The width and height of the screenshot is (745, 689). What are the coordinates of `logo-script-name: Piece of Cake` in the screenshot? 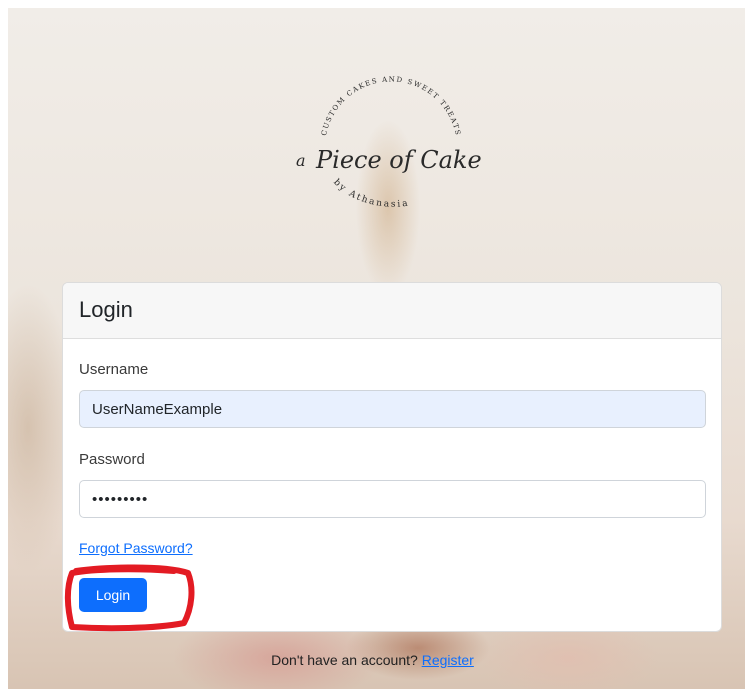 It's located at (398, 160).